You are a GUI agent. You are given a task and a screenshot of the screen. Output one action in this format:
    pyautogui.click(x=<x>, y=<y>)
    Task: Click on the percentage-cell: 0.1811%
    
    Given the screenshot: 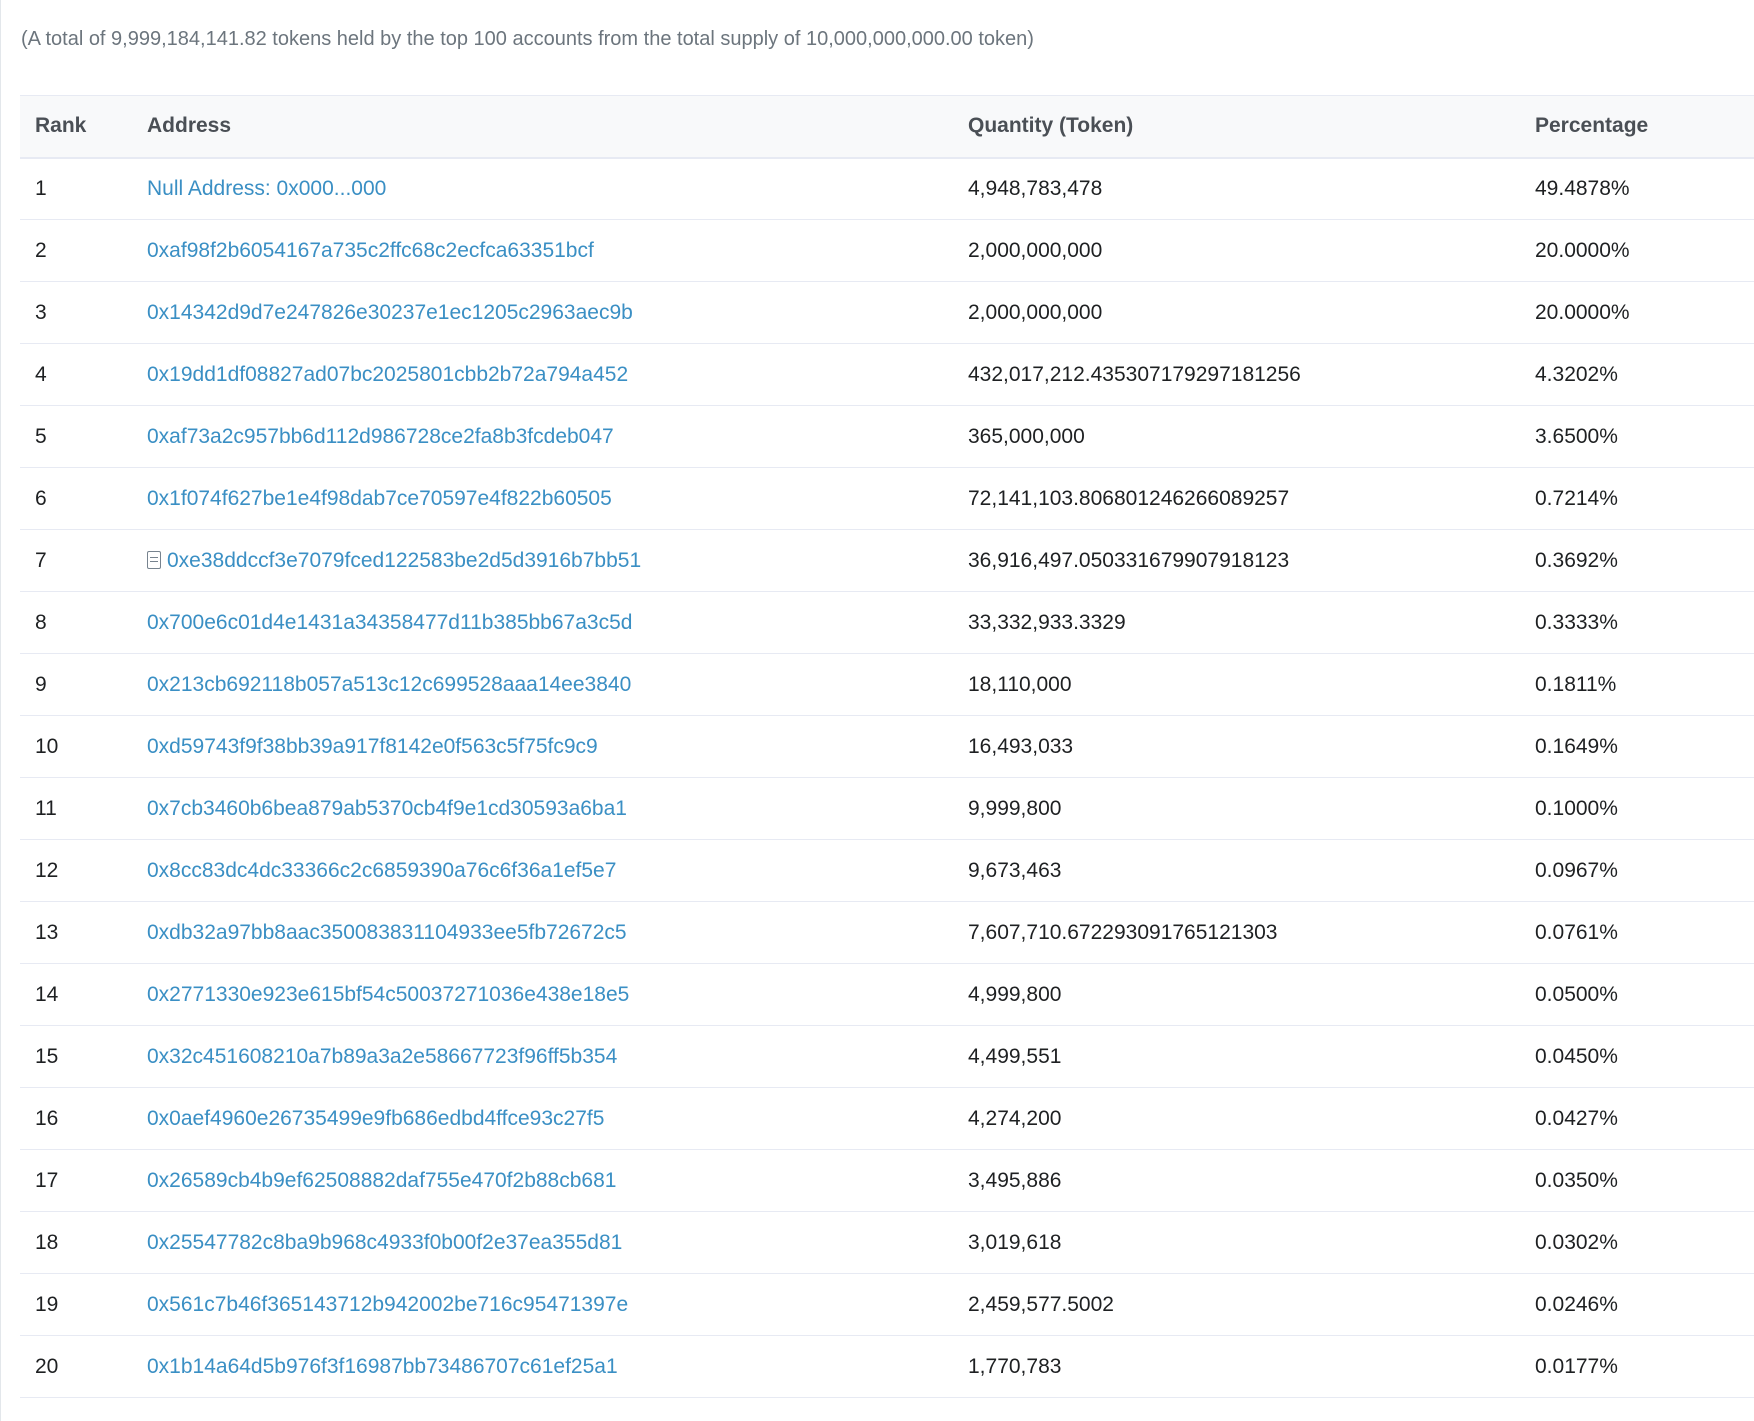 What is the action you would take?
    pyautogui.click(x=1576, y=684)
    